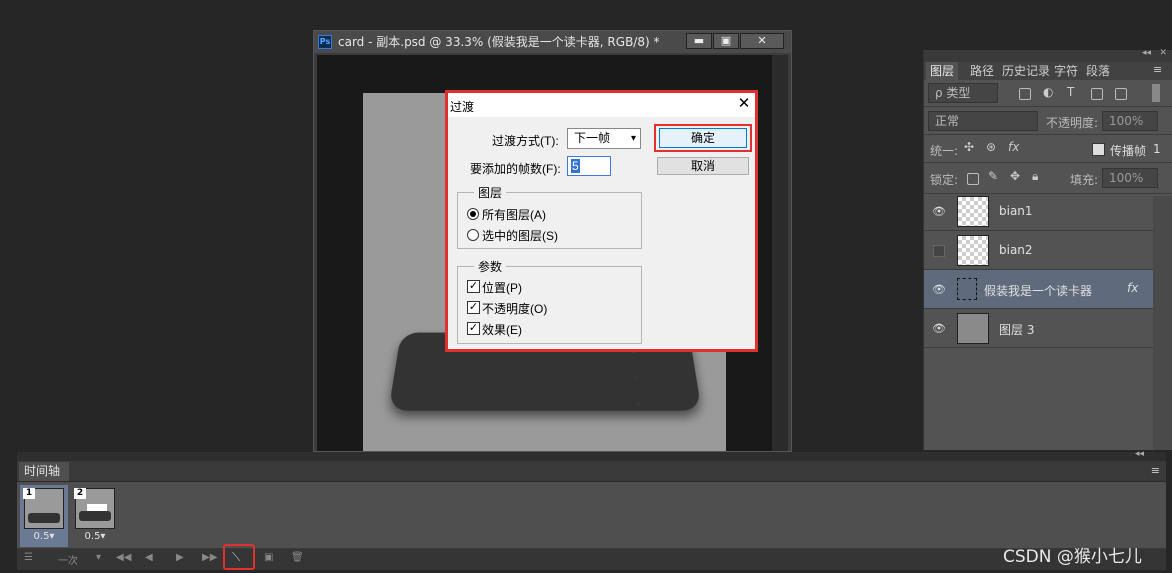 The height and width of the screenshot is (573, 1172). I want to click on close-panel-icon: ✕, so click(1163, 53).